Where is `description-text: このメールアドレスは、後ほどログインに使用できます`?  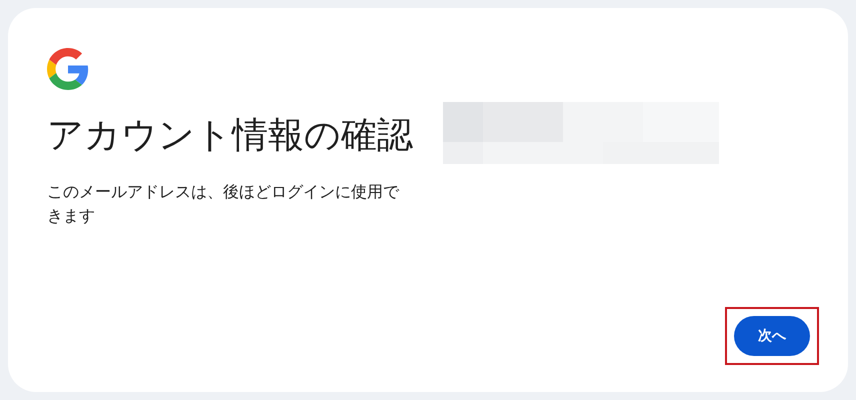
description-text: このメールアドレスは、後ほどログインに使用できます is located at coordinates (223, 204).